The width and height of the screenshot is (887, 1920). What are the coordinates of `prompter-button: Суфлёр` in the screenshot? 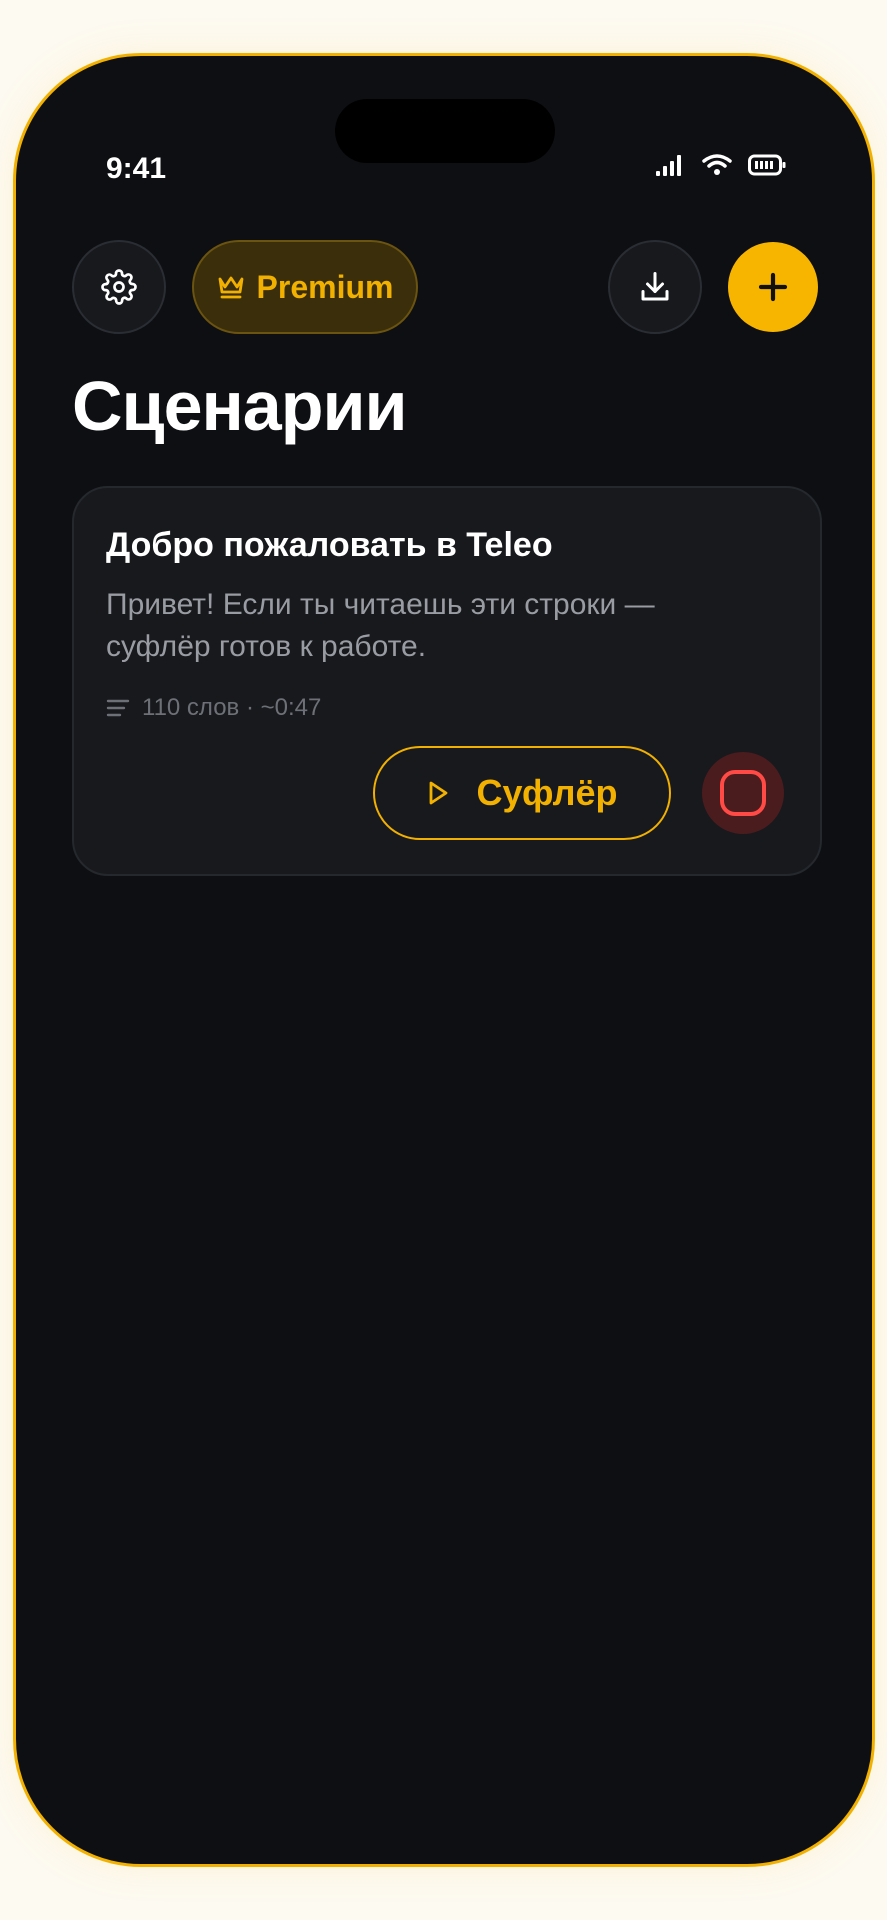 It's located at (522, 793).